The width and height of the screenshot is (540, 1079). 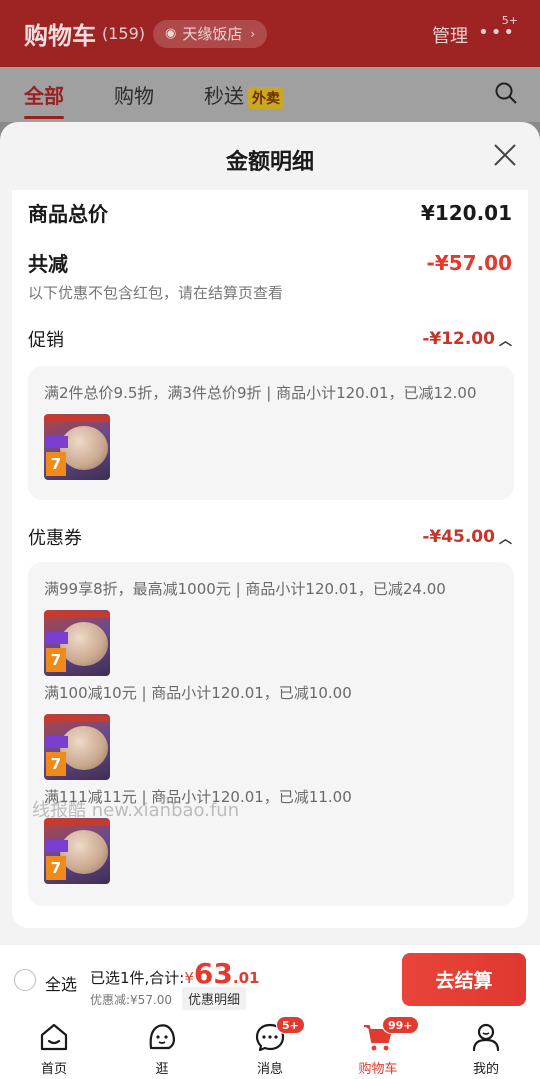 What do you see at coordinates (246, 978) in the screenshot?
I see `summary-amount-dec: .01` at bounding box center [246, 978].